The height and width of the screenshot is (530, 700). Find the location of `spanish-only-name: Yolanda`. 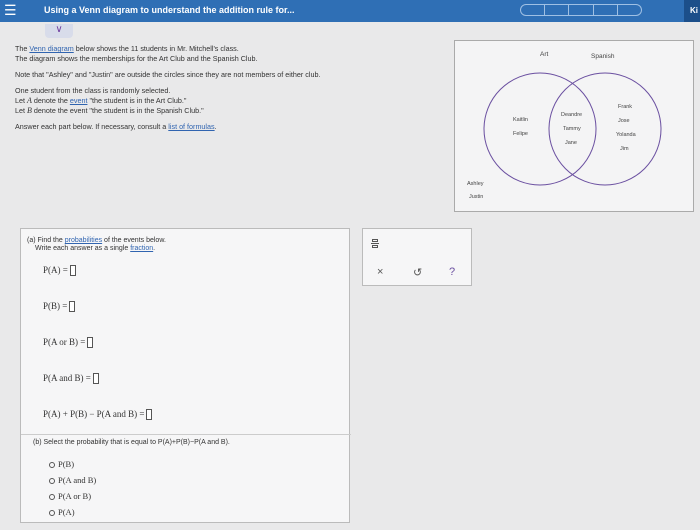

spanish-only-name: Yolanda is located at coordinates (626, 135).